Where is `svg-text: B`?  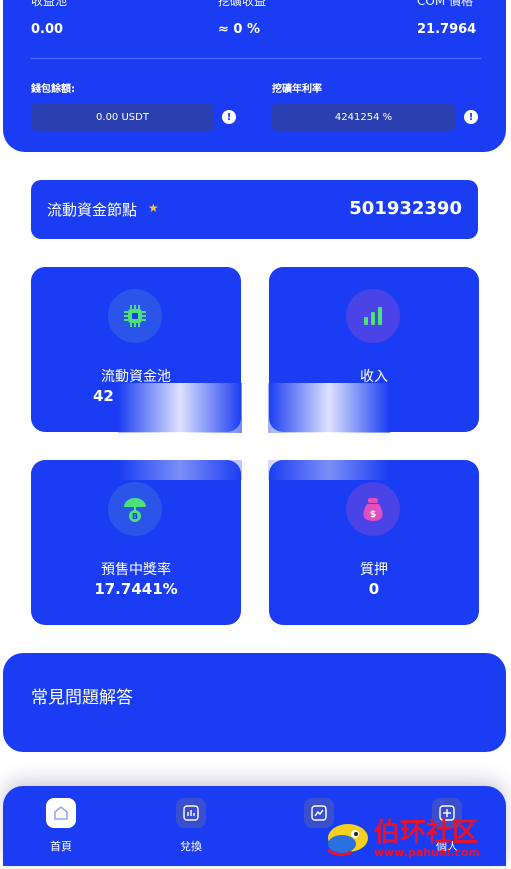
svg-text: B is located at coordinates (135, 516).